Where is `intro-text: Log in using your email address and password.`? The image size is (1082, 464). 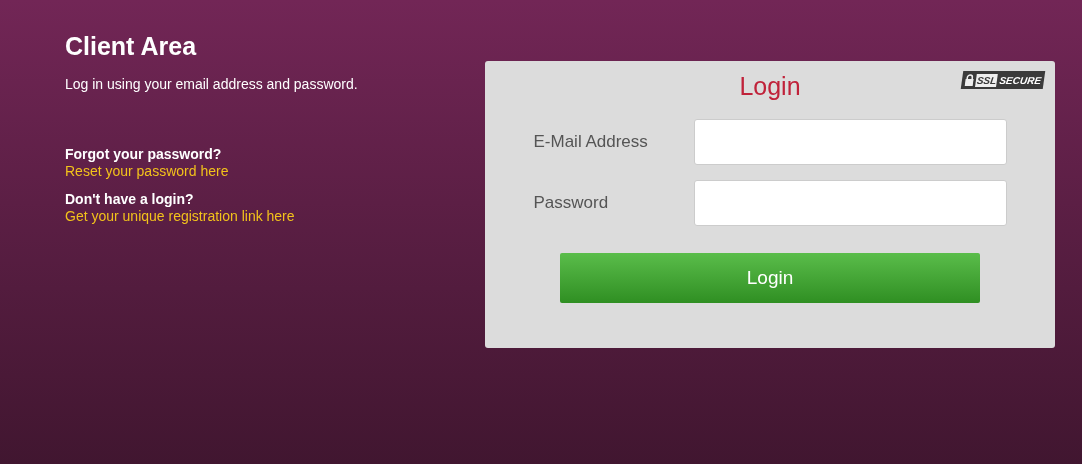 intro-text: Log in using your email address and password. is located at coordinates (211, 84).